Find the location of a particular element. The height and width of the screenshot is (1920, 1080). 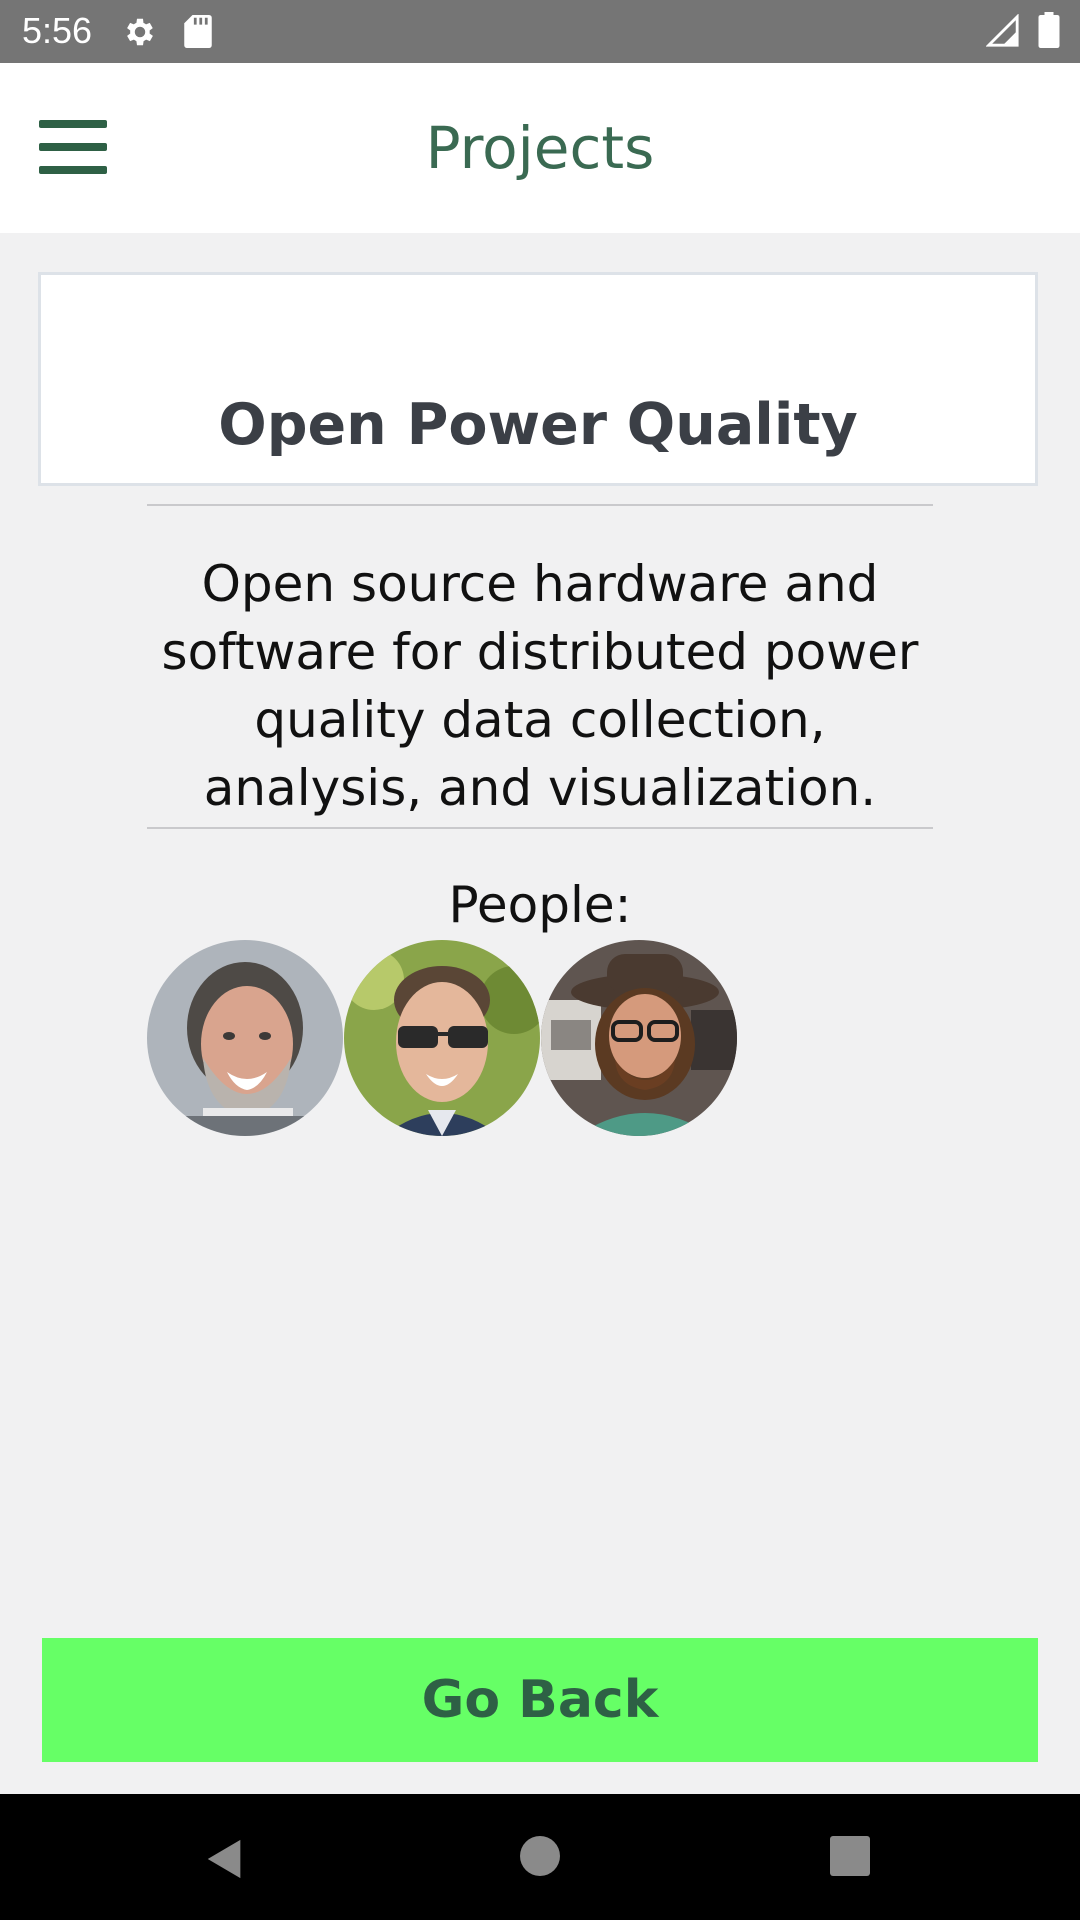

people-label: People: is located at coordinates (540, 905).